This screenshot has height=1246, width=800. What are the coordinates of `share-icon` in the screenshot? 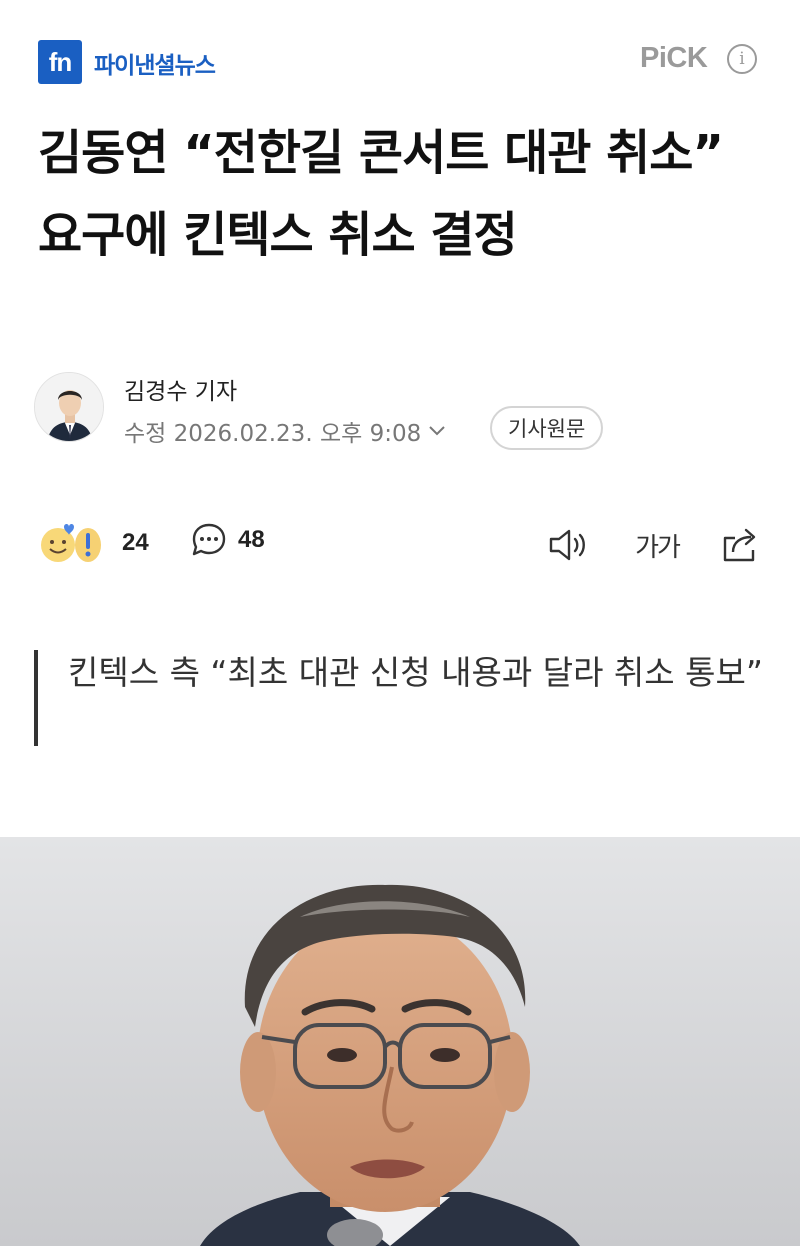 It's located at (739, 545).